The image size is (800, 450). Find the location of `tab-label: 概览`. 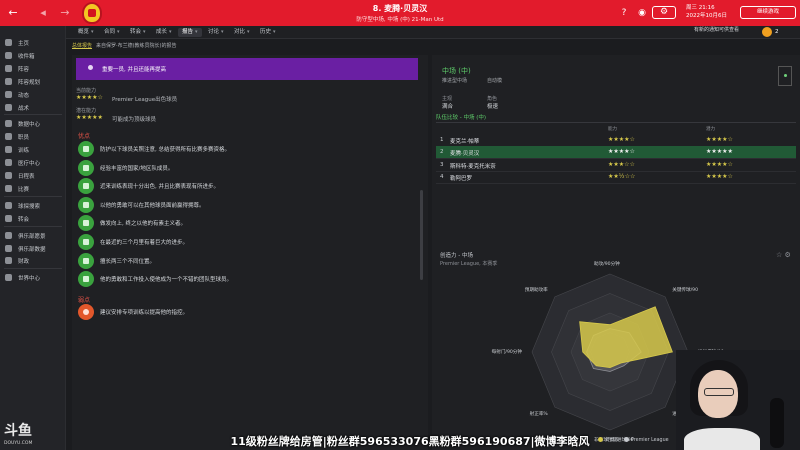

tab-label: 概览 is located at coordinates (84, 32).